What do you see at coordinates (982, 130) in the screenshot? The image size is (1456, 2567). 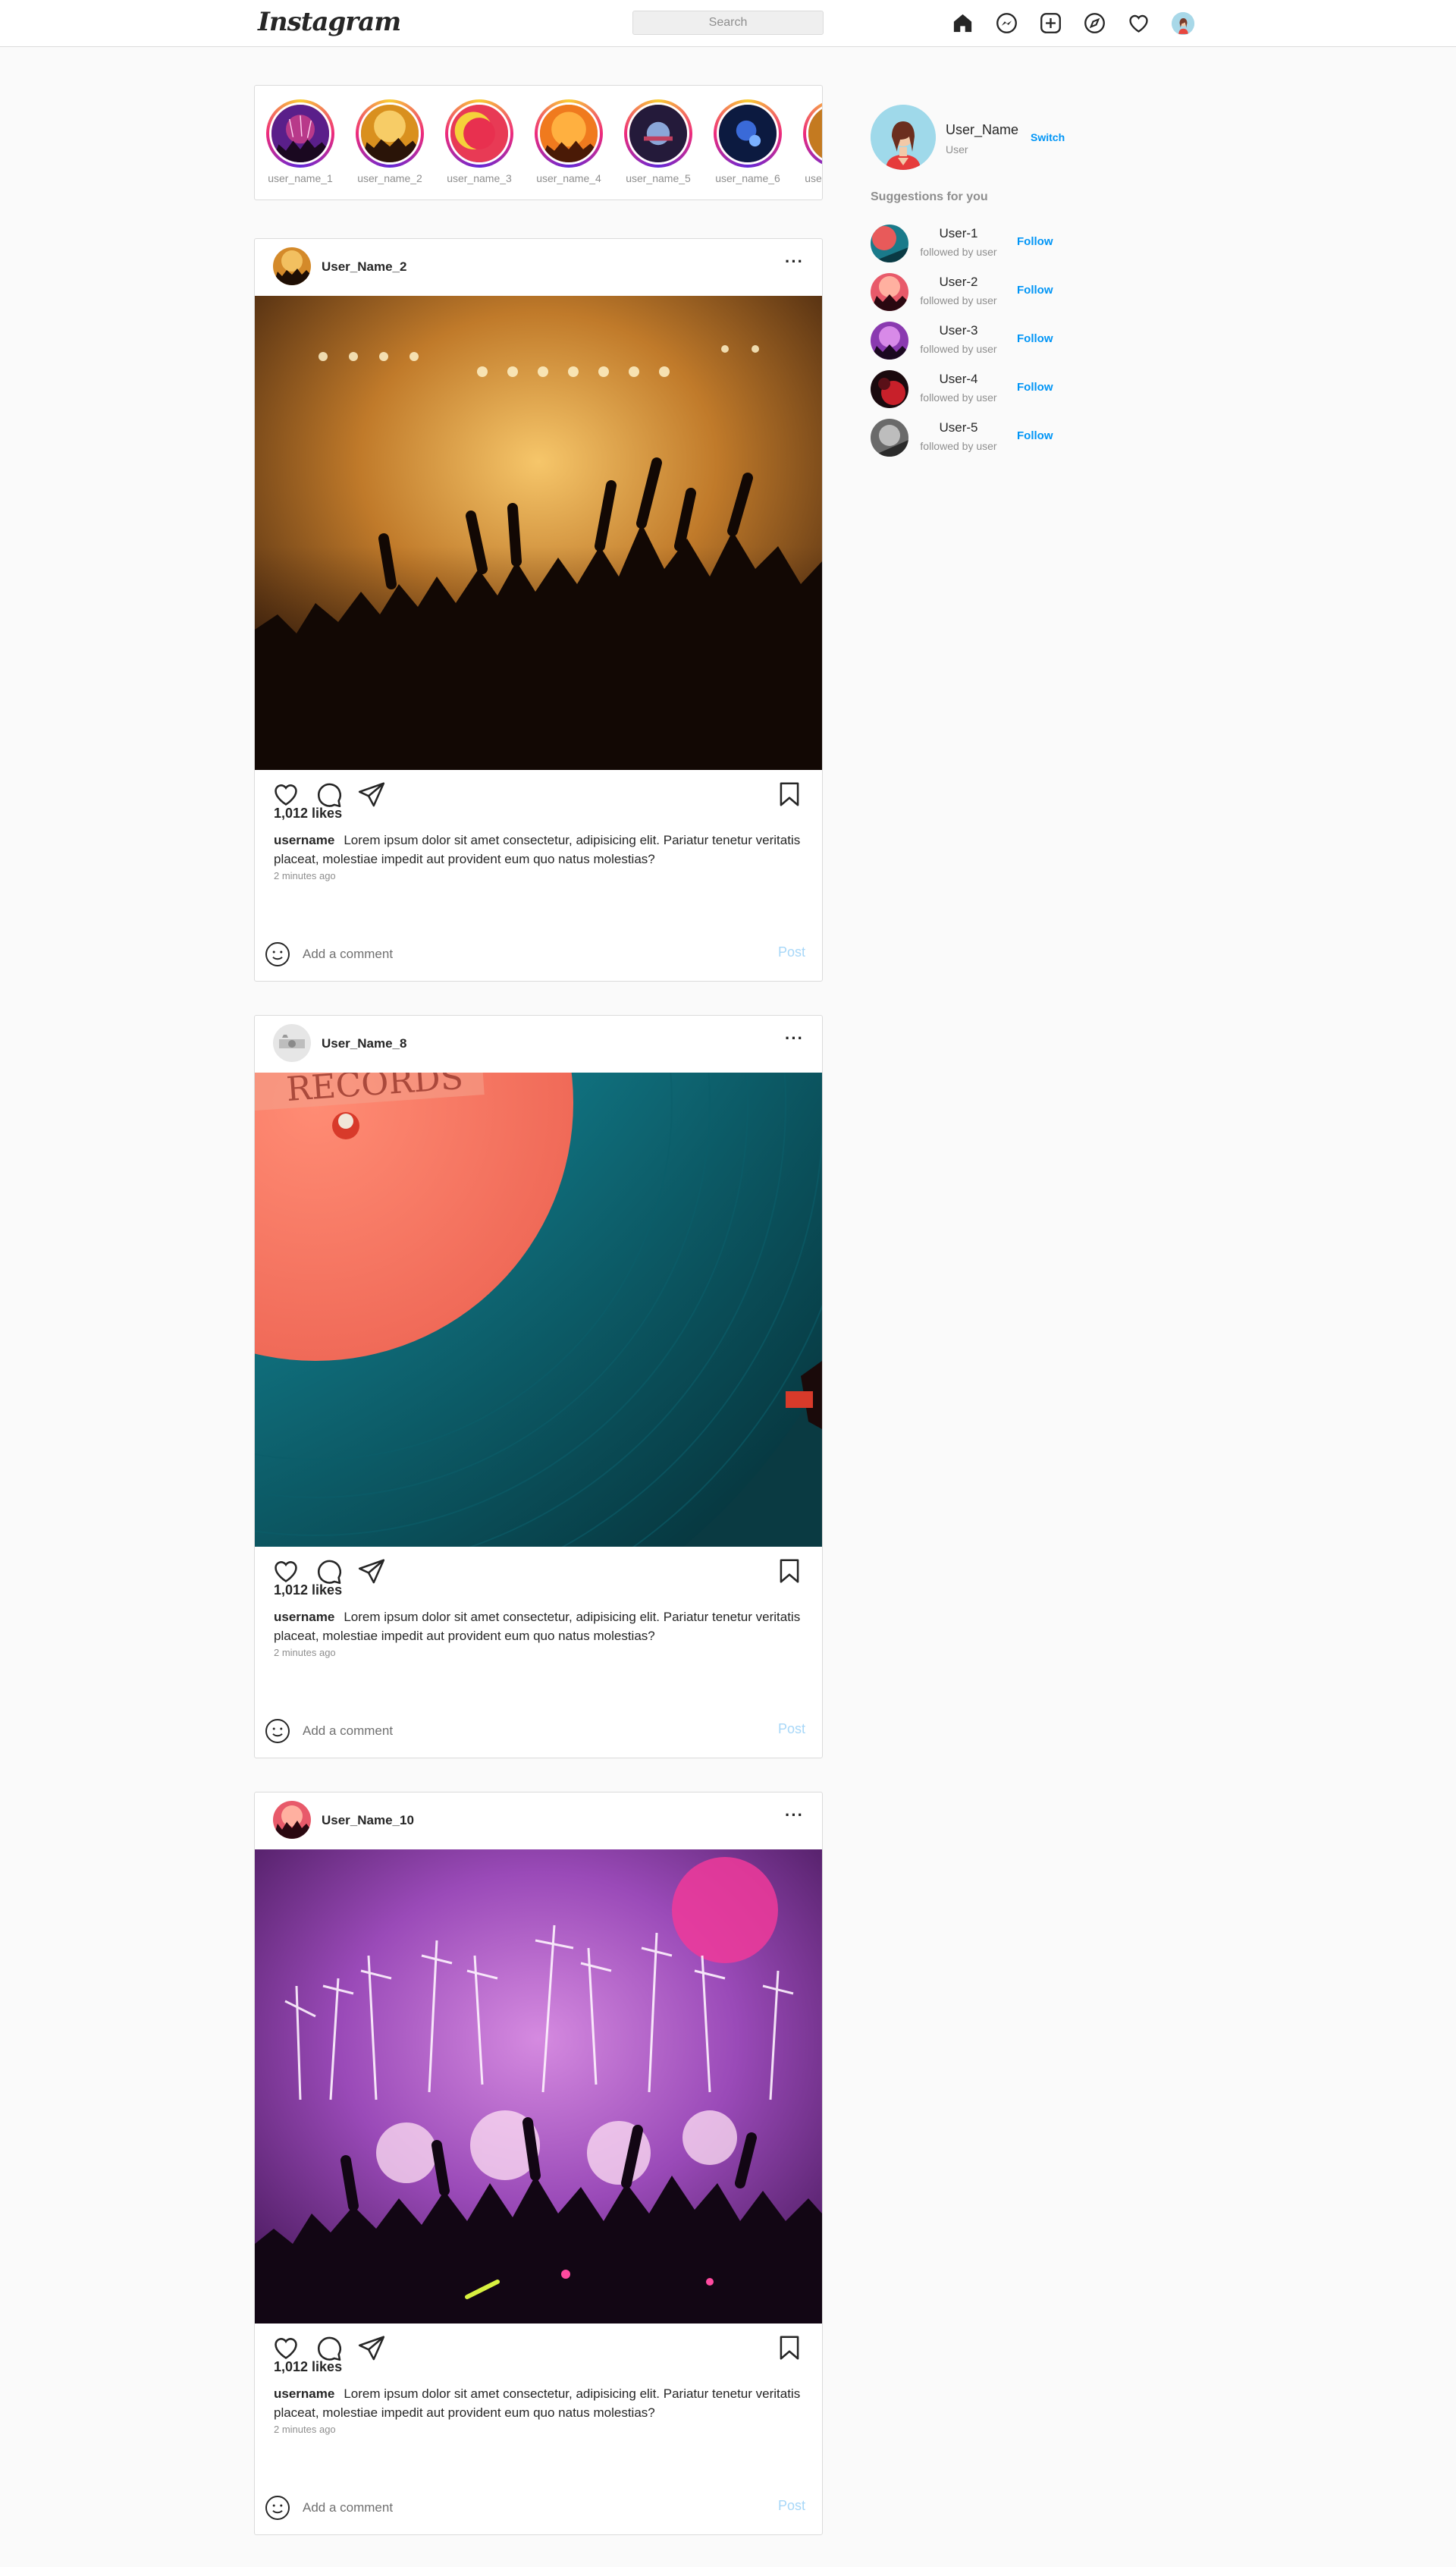 I see `current-user-name: User_Name` at bounding box center [982, 130].